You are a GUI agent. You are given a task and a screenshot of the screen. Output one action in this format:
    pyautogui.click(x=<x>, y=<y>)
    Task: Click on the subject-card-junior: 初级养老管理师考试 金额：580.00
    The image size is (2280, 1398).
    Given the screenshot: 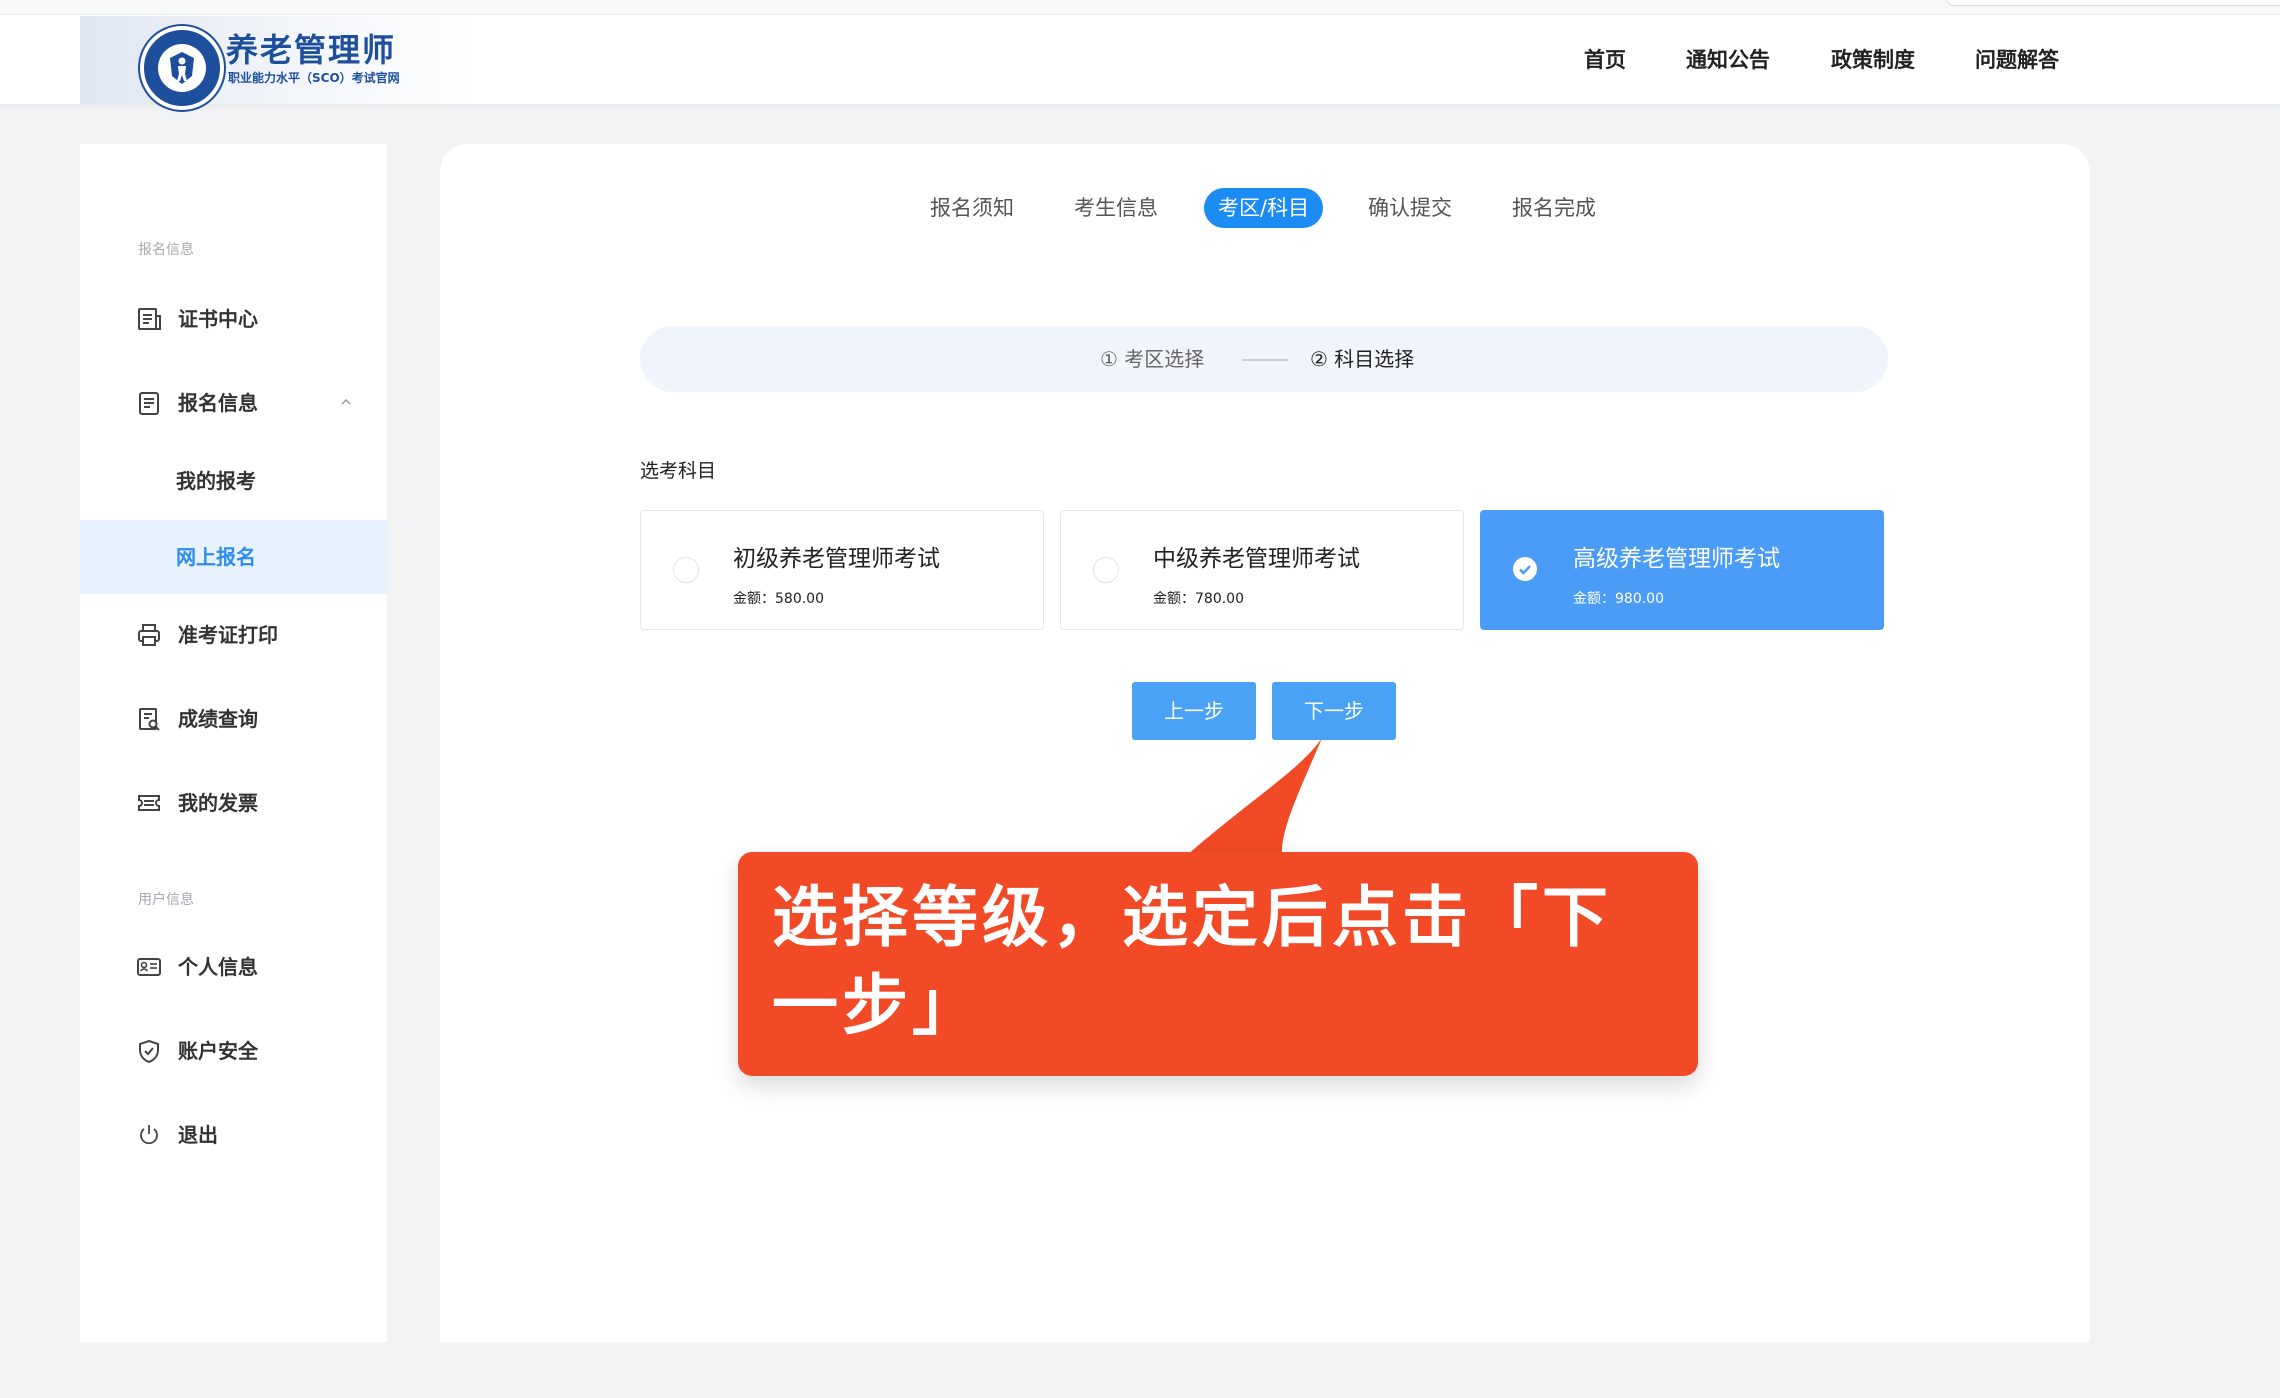 What is the action you would take?
    pyautogui.click(x=842, y=570)
    